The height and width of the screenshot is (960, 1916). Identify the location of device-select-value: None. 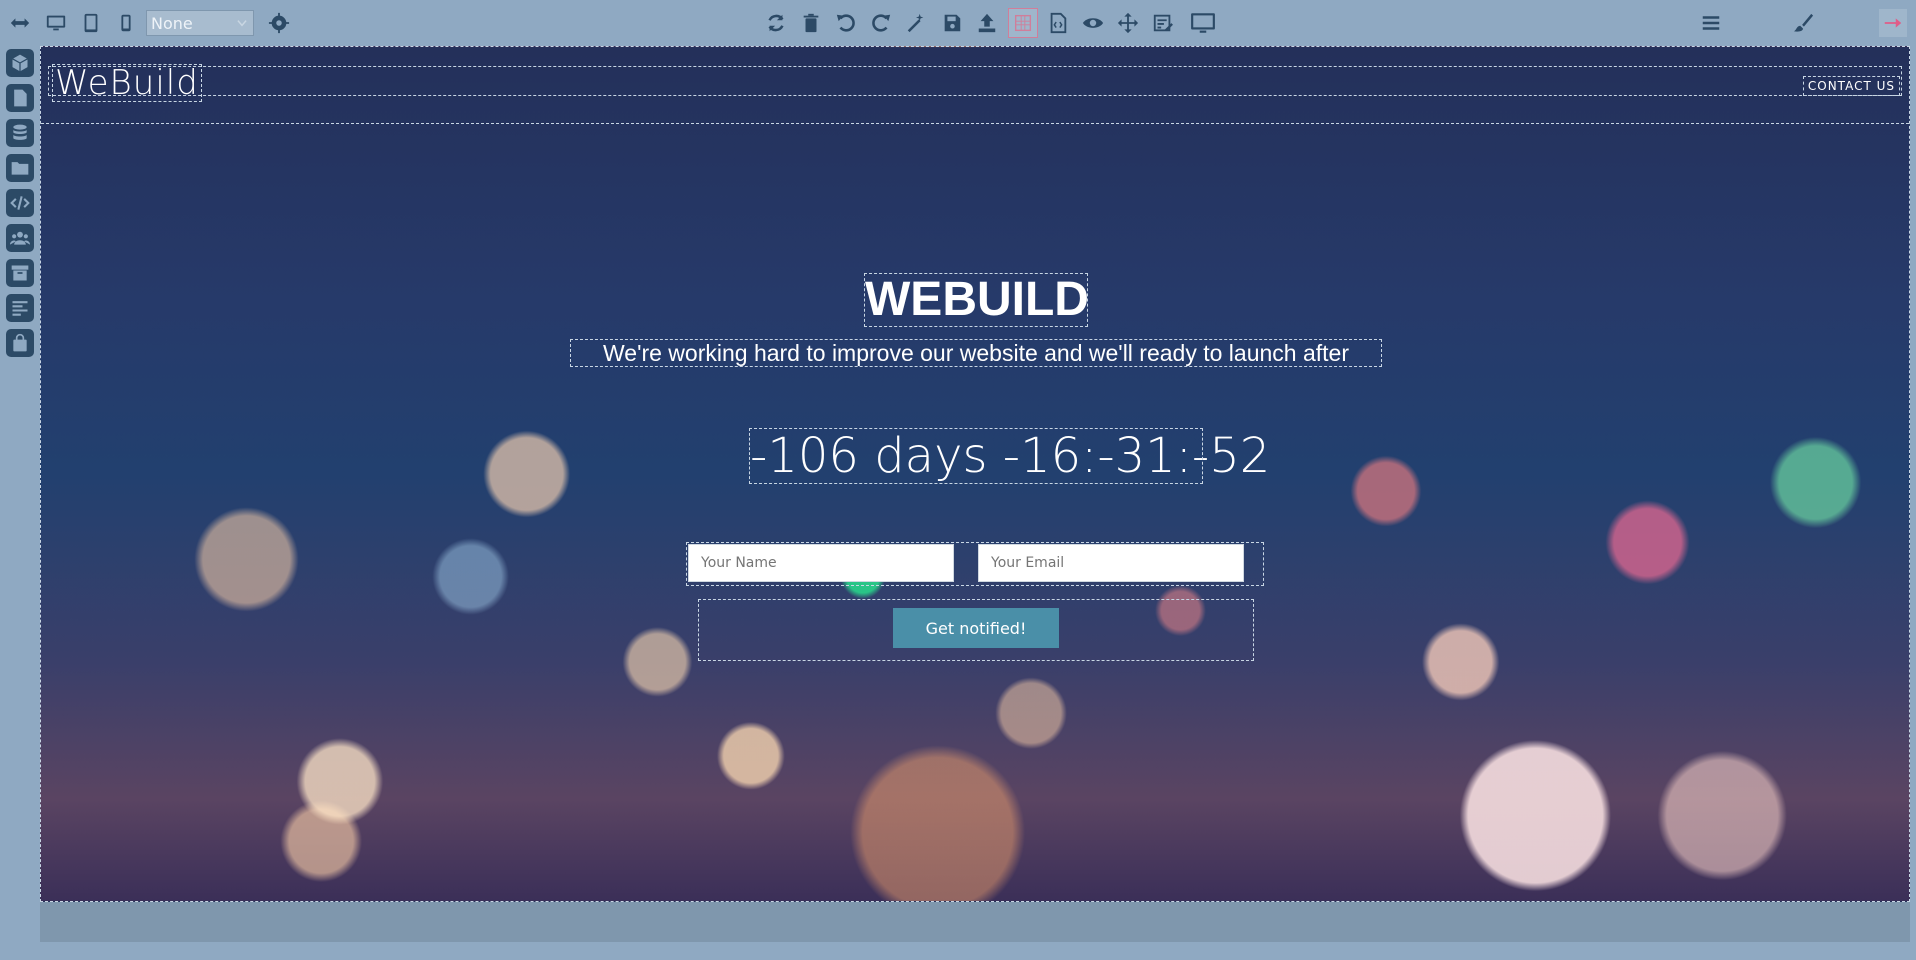
(172, 23).